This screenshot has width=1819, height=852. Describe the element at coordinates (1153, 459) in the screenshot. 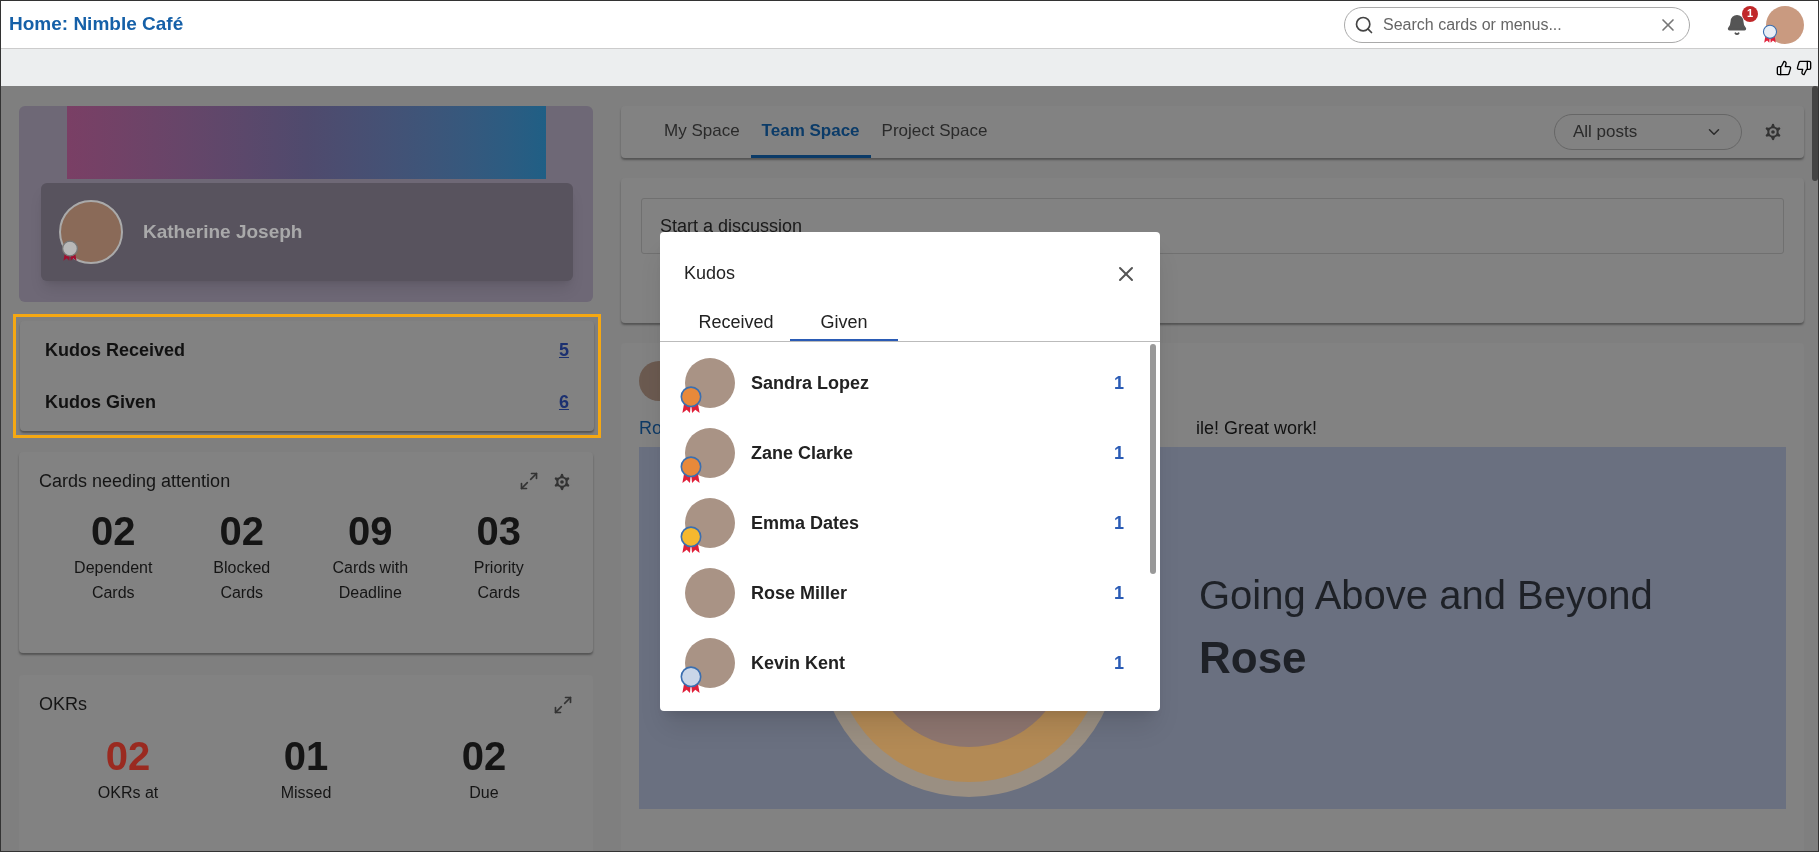

I see `dialog-scrollbar` at that location.